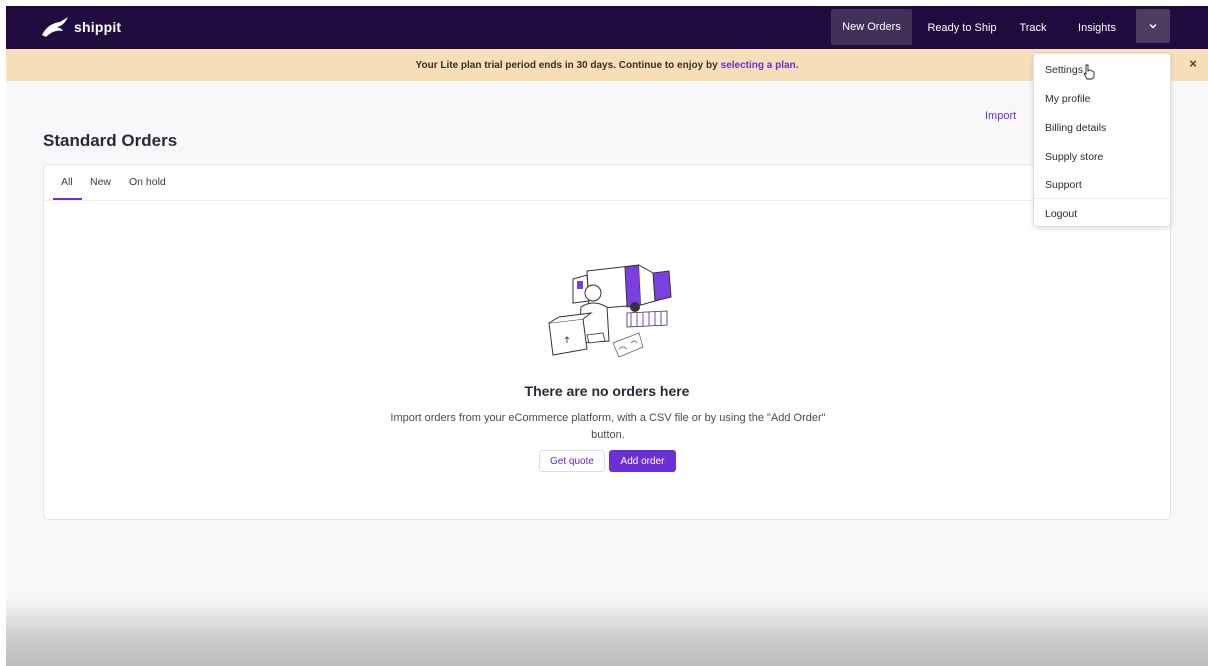 The width and height of the screenshot is (1208, 666). I want to click on menu-item-support: Support, so click(1063, 185).